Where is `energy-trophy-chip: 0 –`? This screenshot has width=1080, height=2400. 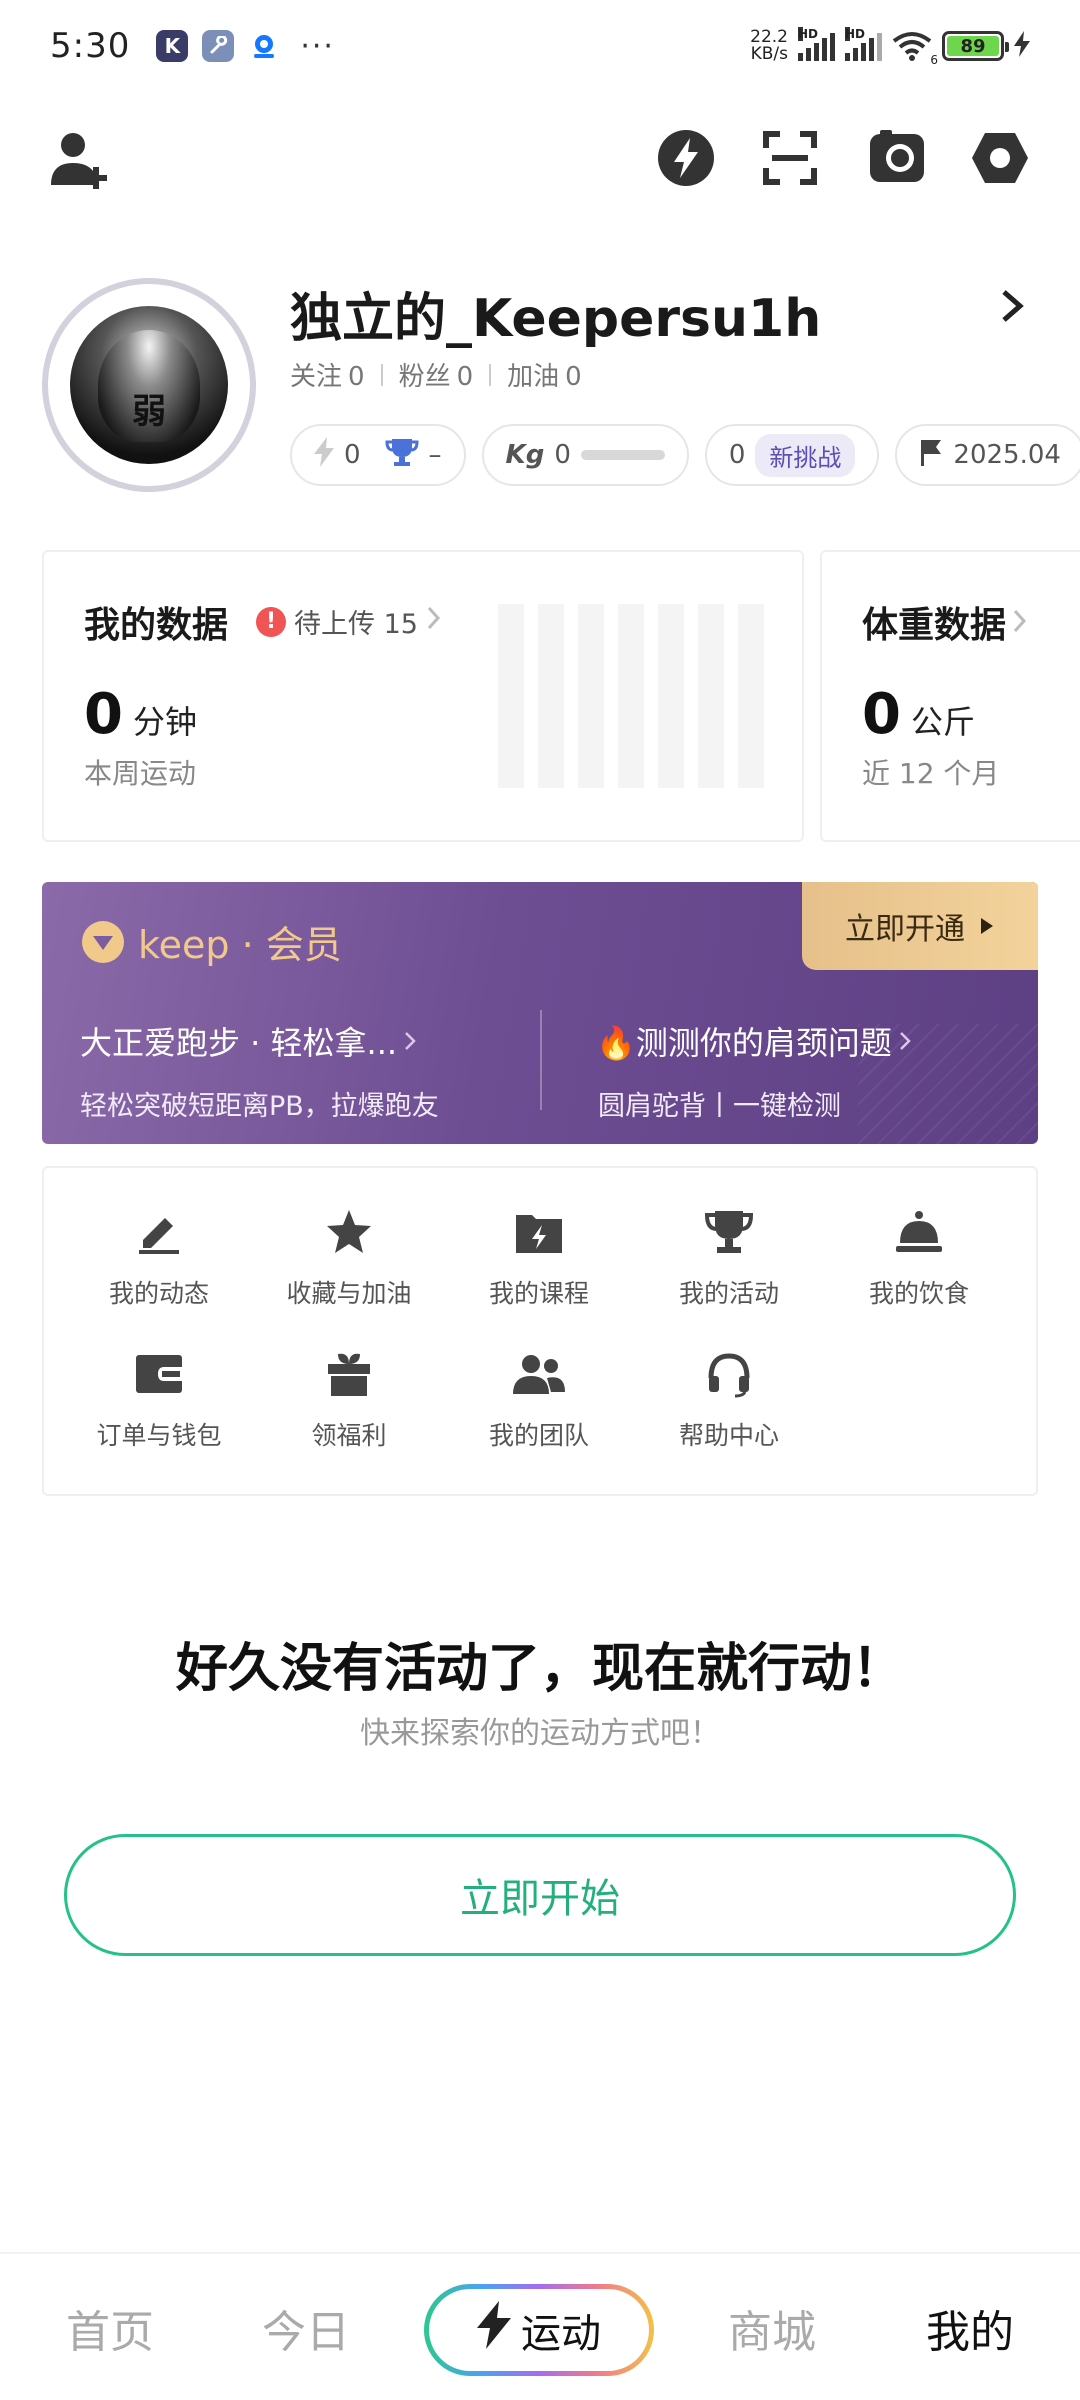
energy-trophy-chip: 0 – is located at coordinates (378, 455).